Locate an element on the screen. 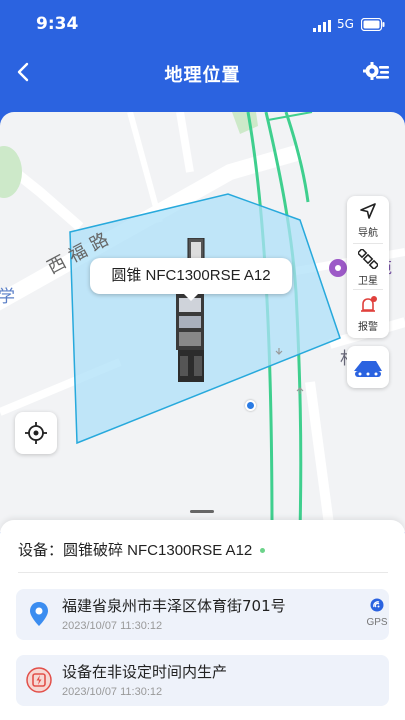  alert-card: 设备在非设定时间内生产 2023/10/07 11:30:12 is located at coordinates (202, 680).